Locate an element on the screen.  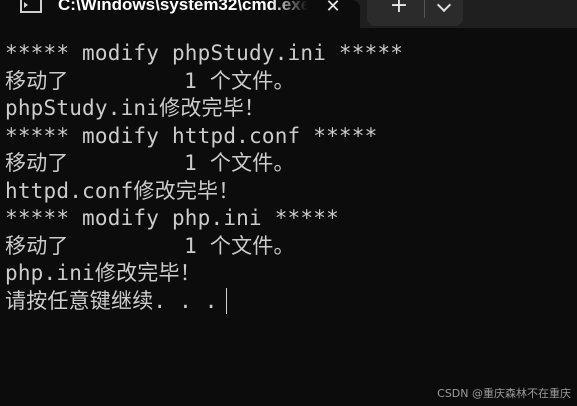
new-tab-button: + is located at coordinates (399, 9).